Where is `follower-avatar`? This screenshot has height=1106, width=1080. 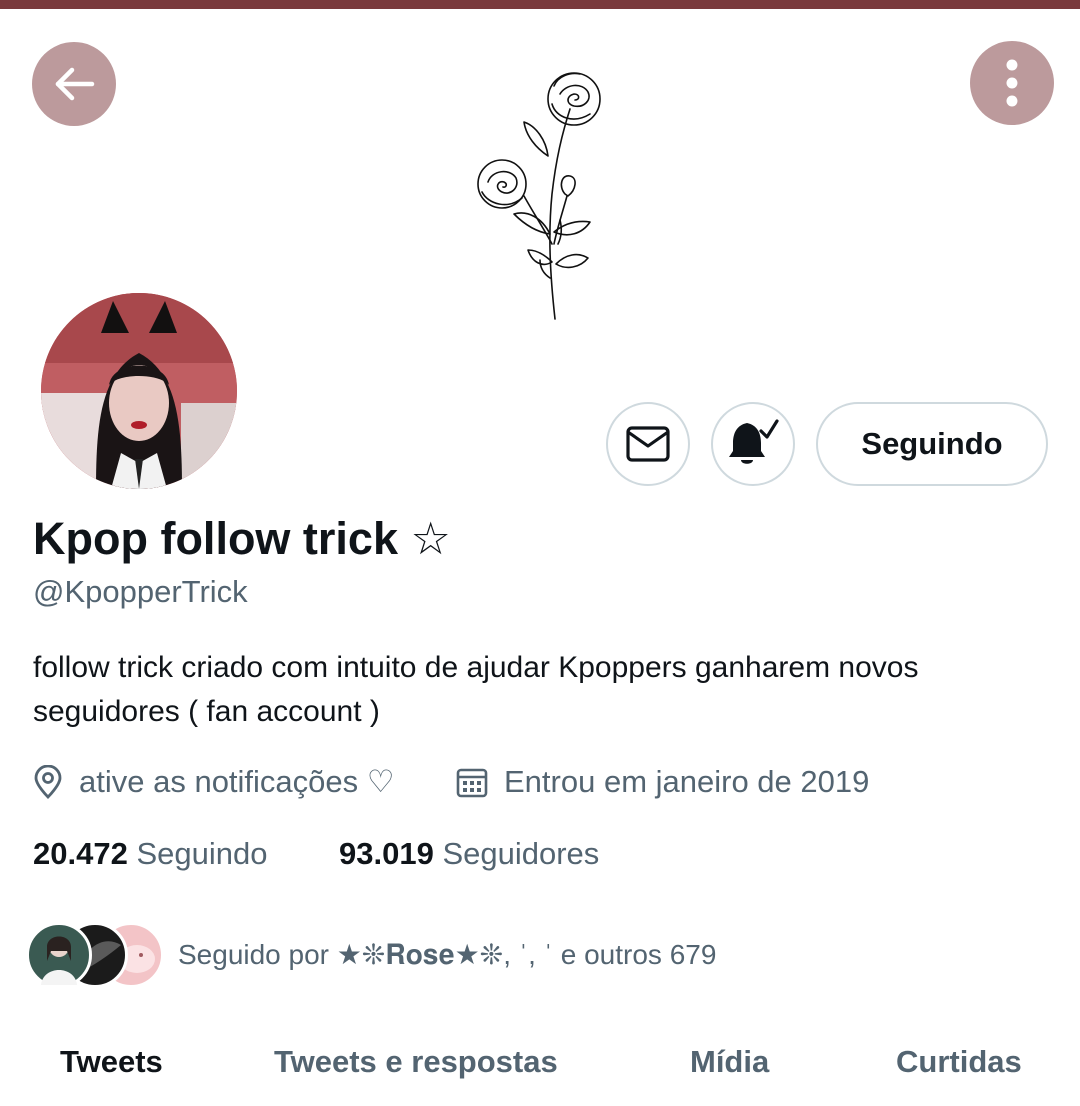 follower-avatar is located at coordinates (59, 955).